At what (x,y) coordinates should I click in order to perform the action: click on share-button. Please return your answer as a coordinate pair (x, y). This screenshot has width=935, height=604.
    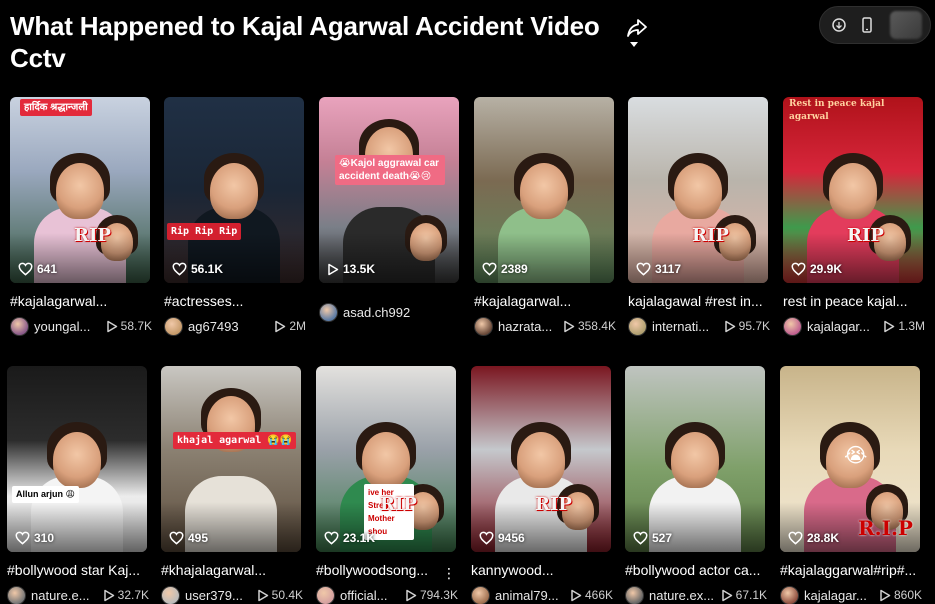
    Looking at the image, I should click on (637, 34).